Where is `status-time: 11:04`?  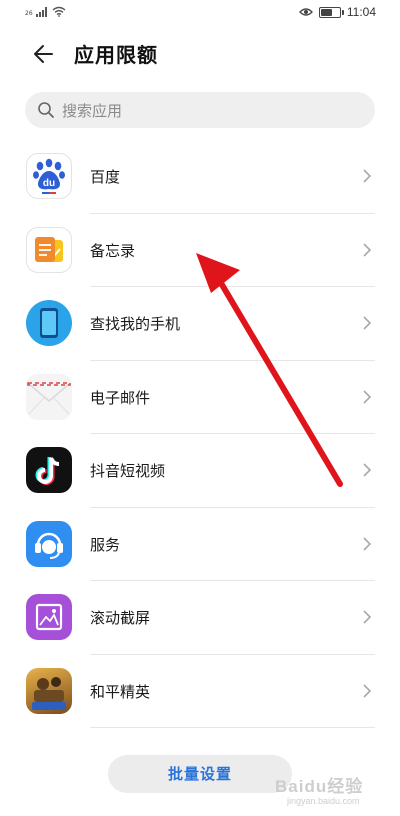
status-time: 11:04 is located at coordinates (361, 12).